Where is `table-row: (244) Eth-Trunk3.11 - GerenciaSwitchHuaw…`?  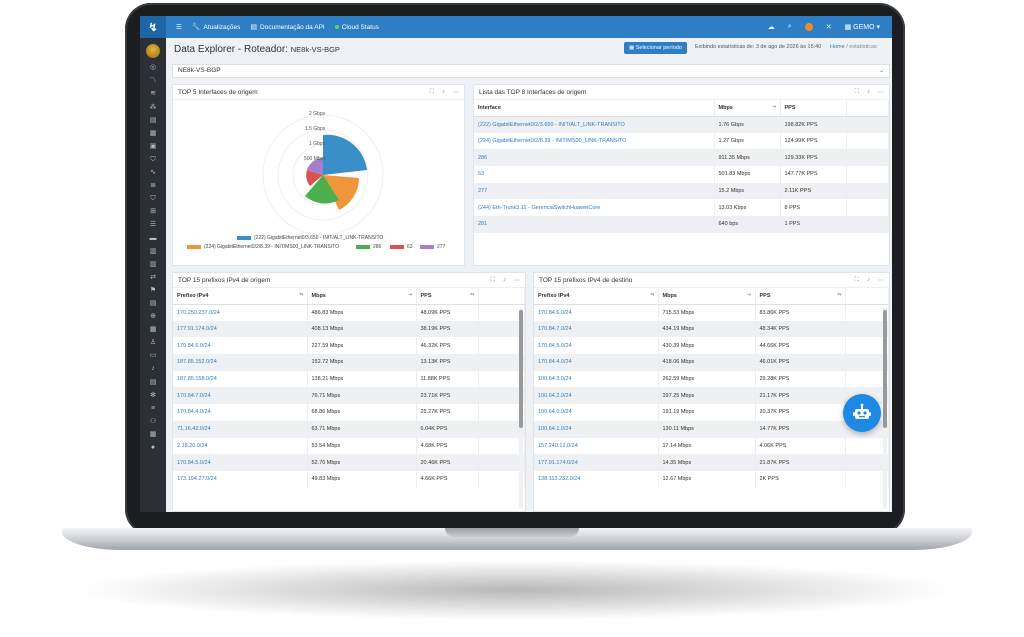 table-row: (244) Eth-Trunk3.11 - GerenciaSwitchHuaw… is located at coordinates (681, 208).